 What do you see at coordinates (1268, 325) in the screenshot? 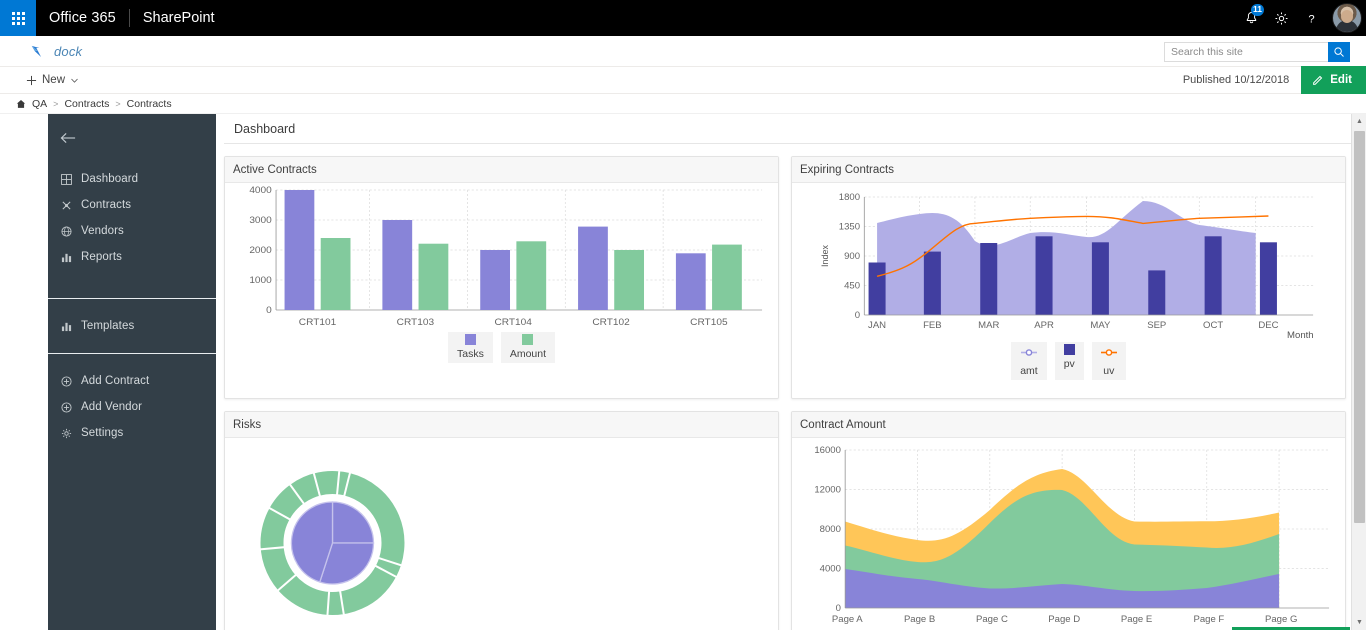
I see `svg-text: DEC` at bounding box center [1268, 325].